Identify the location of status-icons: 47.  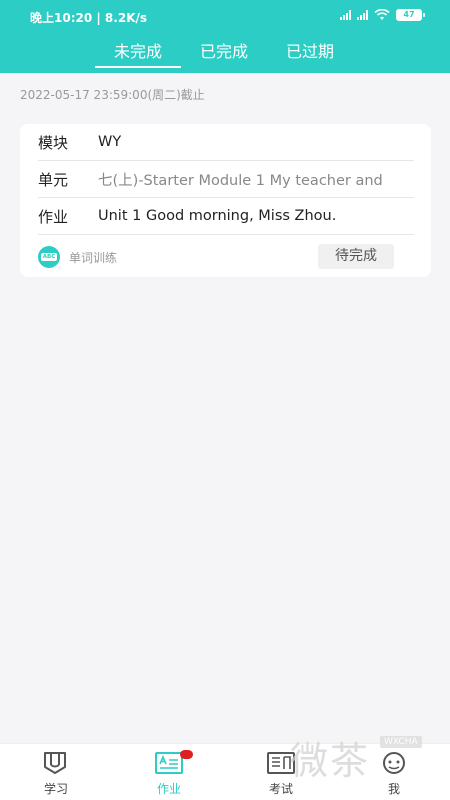
(382, 15).